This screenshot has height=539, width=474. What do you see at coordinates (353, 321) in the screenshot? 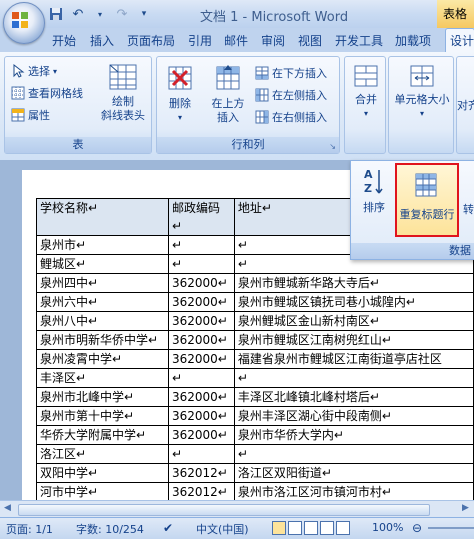
I see `address-cell: 泉州鲤城区金山新村南区↵` at bounding box center [353, 321].